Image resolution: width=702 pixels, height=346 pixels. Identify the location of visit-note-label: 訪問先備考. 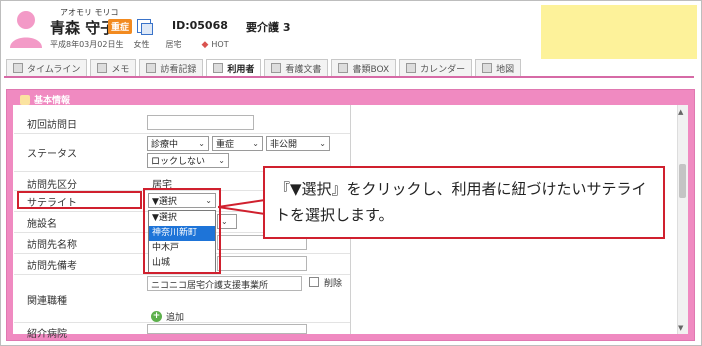
(52, 266).